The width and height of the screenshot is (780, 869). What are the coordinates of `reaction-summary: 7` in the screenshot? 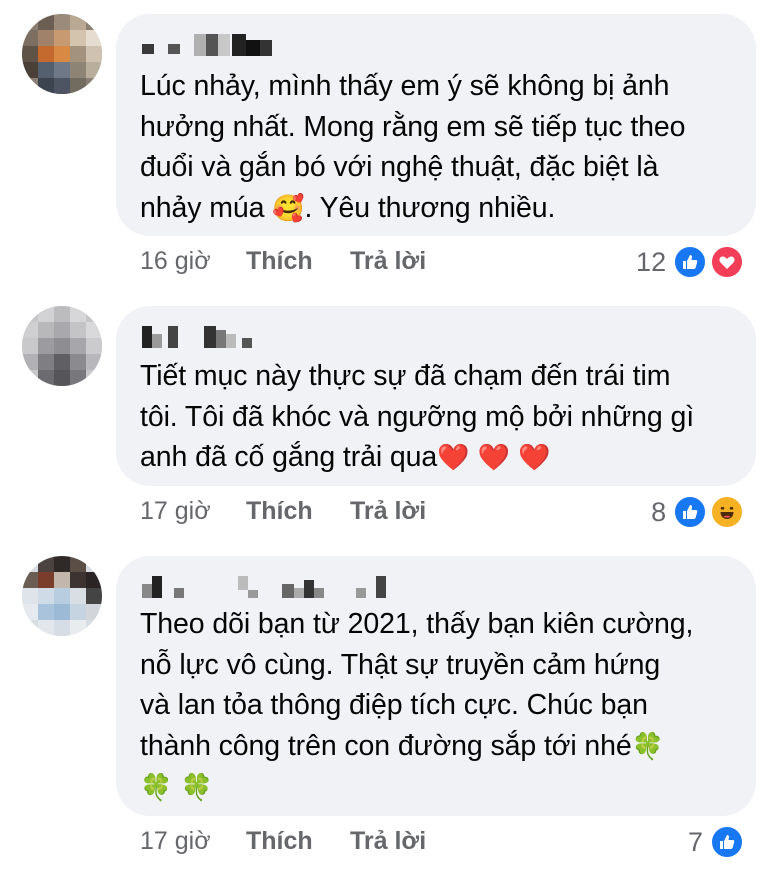 It's located at (716, 841).